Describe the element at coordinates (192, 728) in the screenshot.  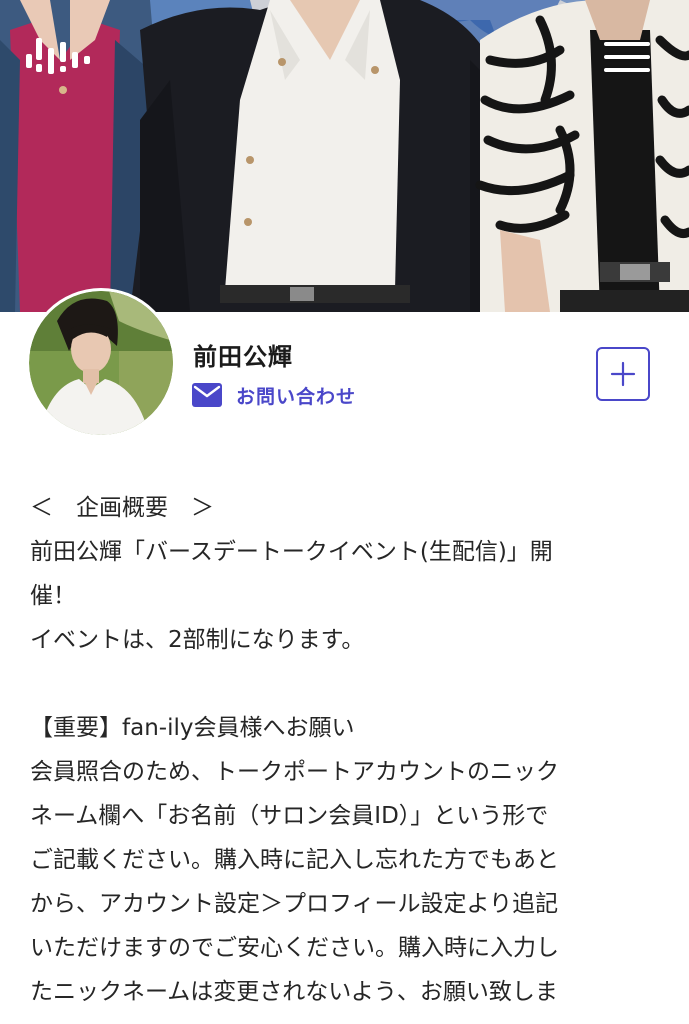
I see `post-line: 【重要】fan-ily会員様へお願い` at that location.